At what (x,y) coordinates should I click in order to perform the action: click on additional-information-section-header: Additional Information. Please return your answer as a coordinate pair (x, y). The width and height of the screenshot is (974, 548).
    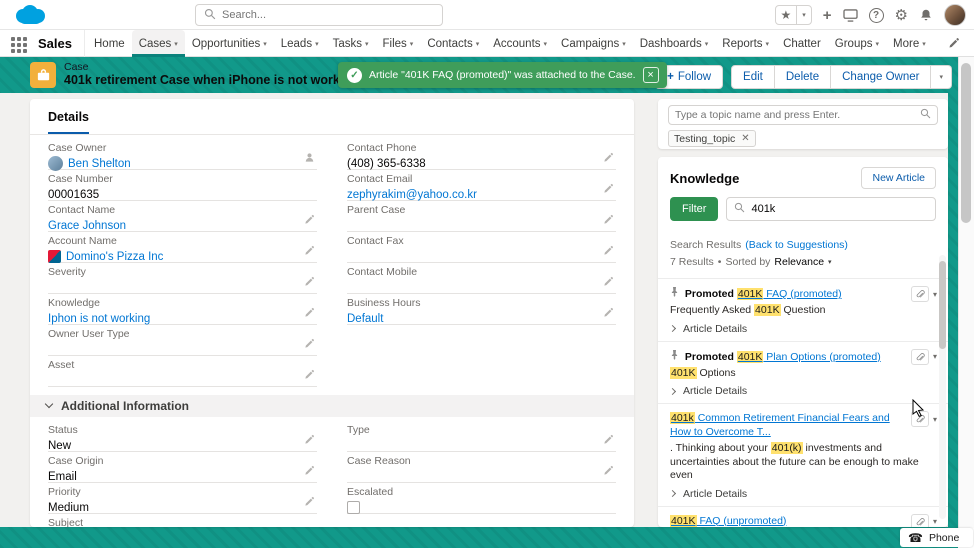
    Looking at the image, I should click on (332, 406).